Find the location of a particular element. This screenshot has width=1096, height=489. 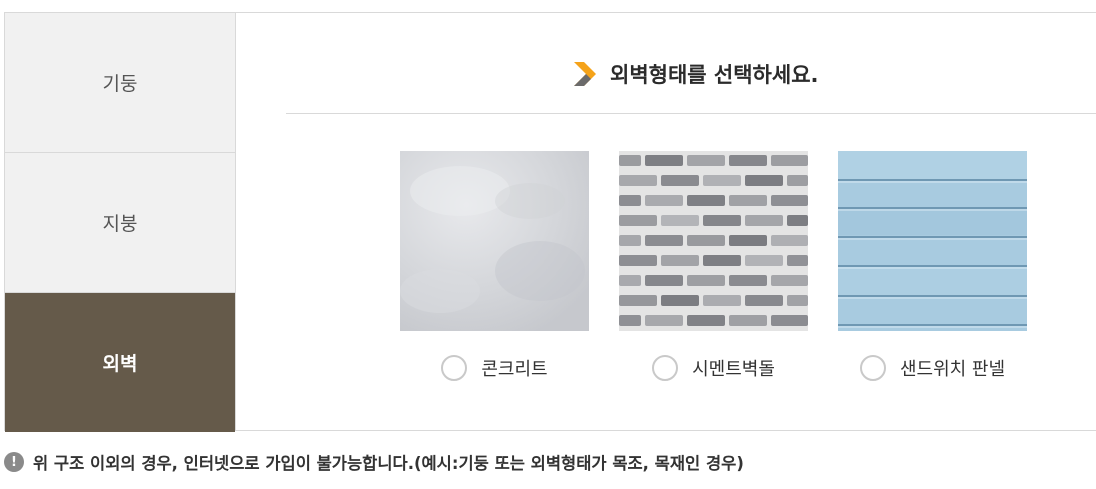

sidebar-item-exterior-wall: 외벽 is located at coordinates (120, 362).